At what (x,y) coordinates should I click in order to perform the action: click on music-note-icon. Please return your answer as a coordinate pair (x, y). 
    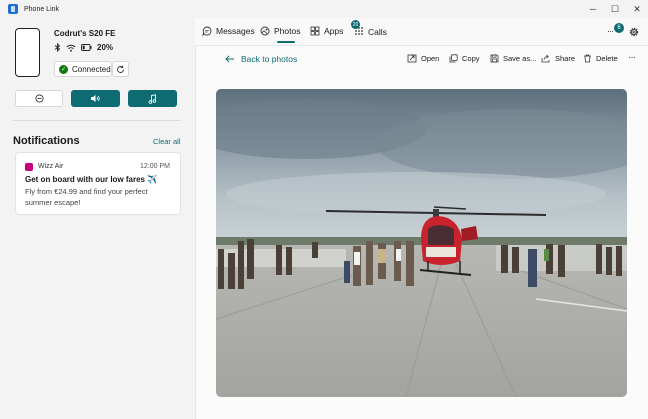
    Looking at the image, I should click on (152, 98).